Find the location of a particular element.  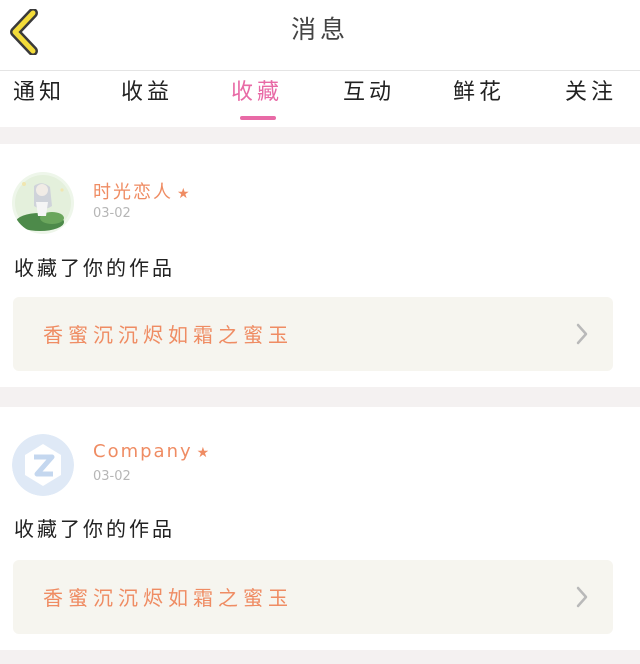

top-bar: 消息 is located at coordinates (320, 35).